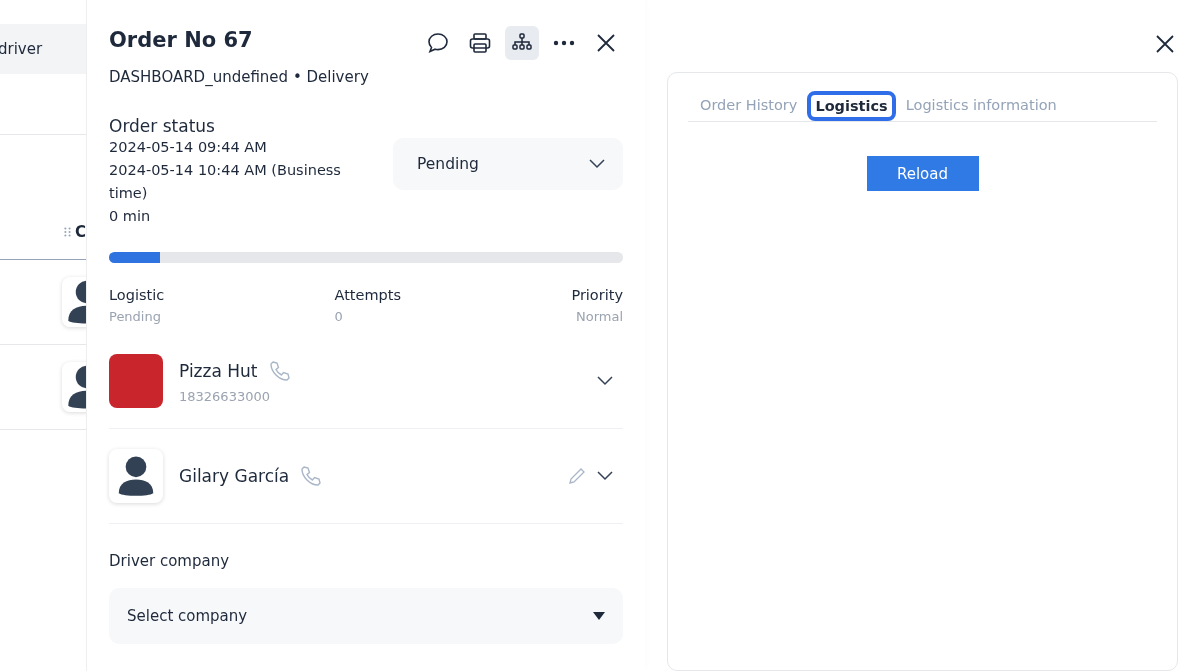  Describe the element at coordinates (137, 295) in the screenshot. I see `stat-label: Logistic` at that location.